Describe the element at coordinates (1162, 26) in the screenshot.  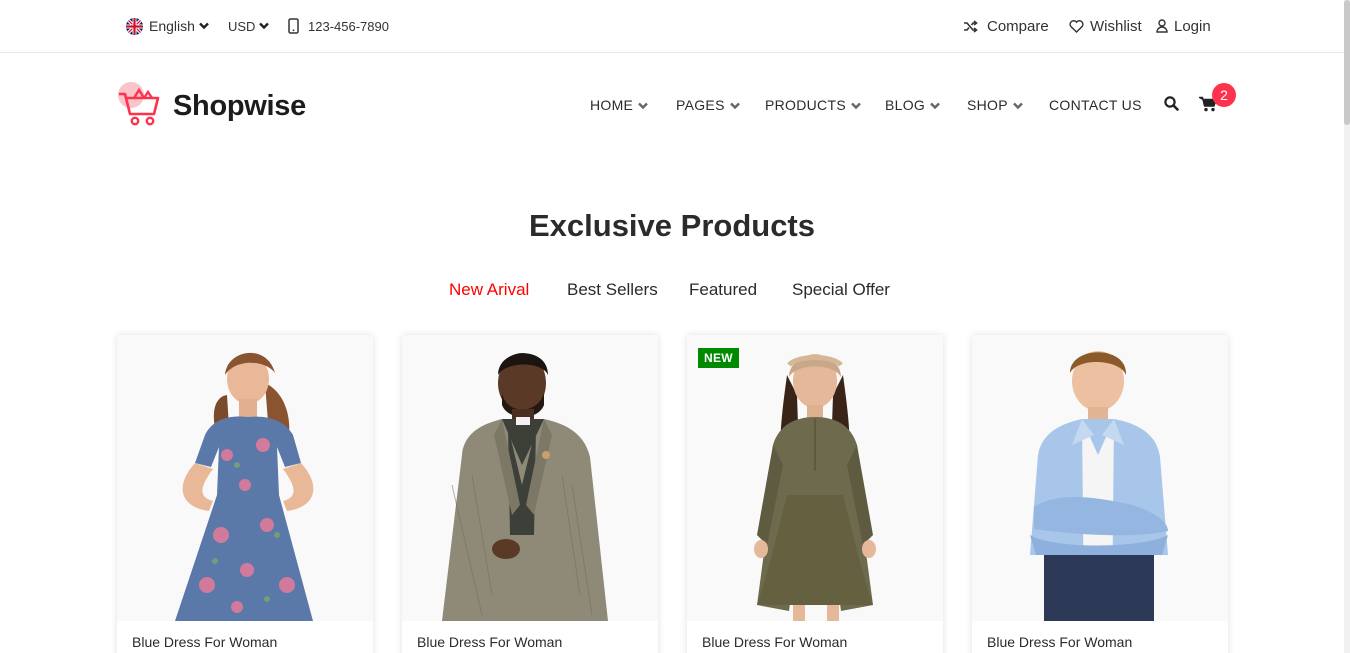
I see `user-icon` at that location.